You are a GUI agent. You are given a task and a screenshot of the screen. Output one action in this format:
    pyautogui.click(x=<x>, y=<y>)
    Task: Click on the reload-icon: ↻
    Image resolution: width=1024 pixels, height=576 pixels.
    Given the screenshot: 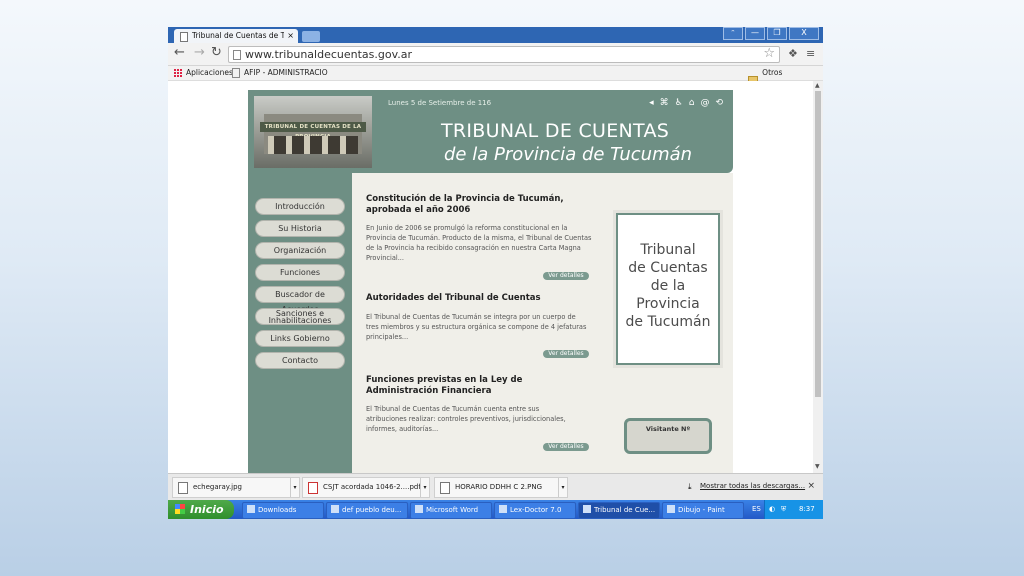 What is the action you would take?
    pyautogui.click(x=216, y=53)
    